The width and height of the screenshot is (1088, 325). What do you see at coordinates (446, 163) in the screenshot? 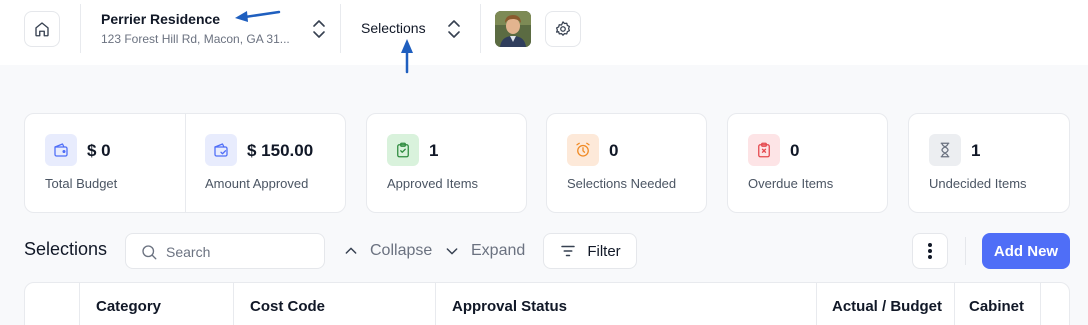
I see `stat-approved-items: 1 Approved Items` at bounding box center [446, 163].